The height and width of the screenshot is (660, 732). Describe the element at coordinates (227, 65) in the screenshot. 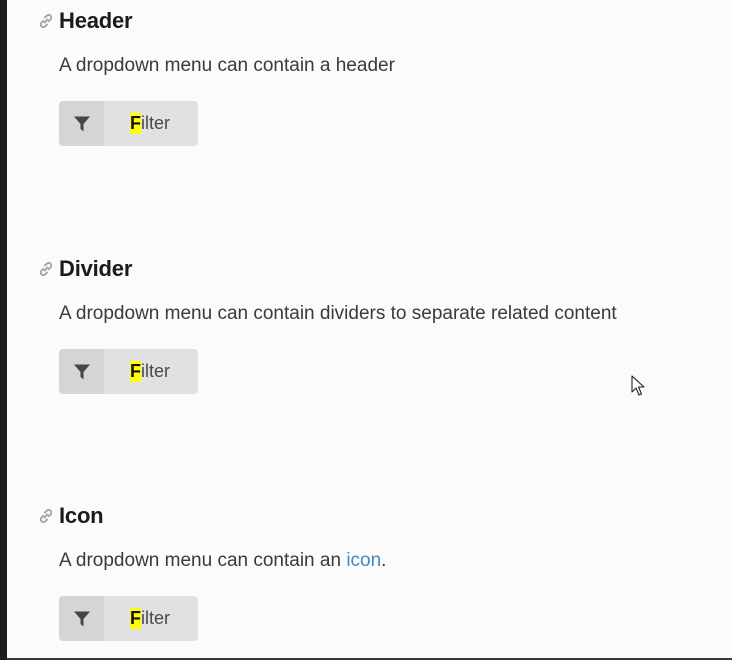

I see `section-description: A dropdown menu can contain a header` at that location.